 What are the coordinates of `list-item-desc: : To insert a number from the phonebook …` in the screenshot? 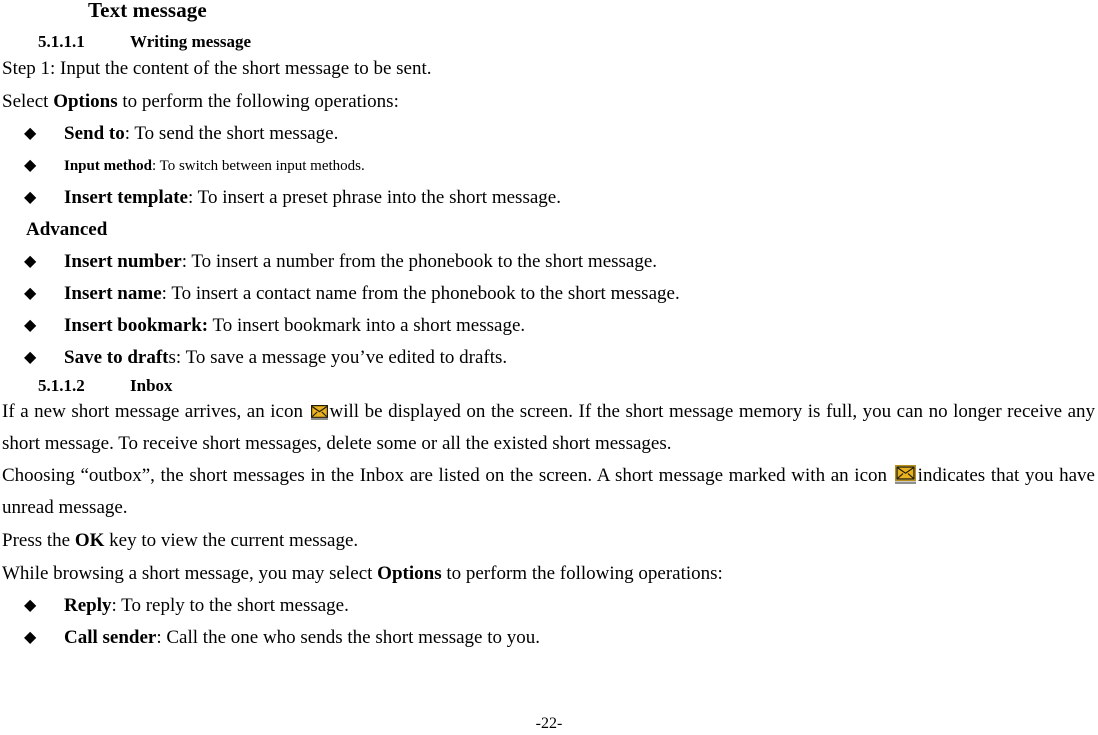 It's located at (419, 261).